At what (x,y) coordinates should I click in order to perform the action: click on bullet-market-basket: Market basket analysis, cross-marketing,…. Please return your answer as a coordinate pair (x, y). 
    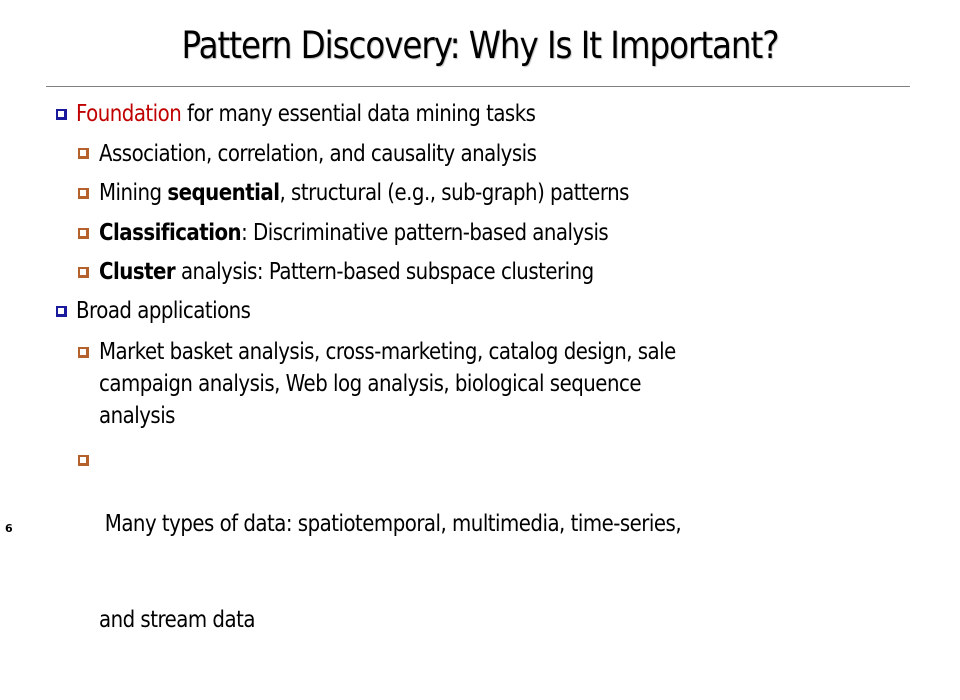
    Looking at the image, I should click on (387, 384).